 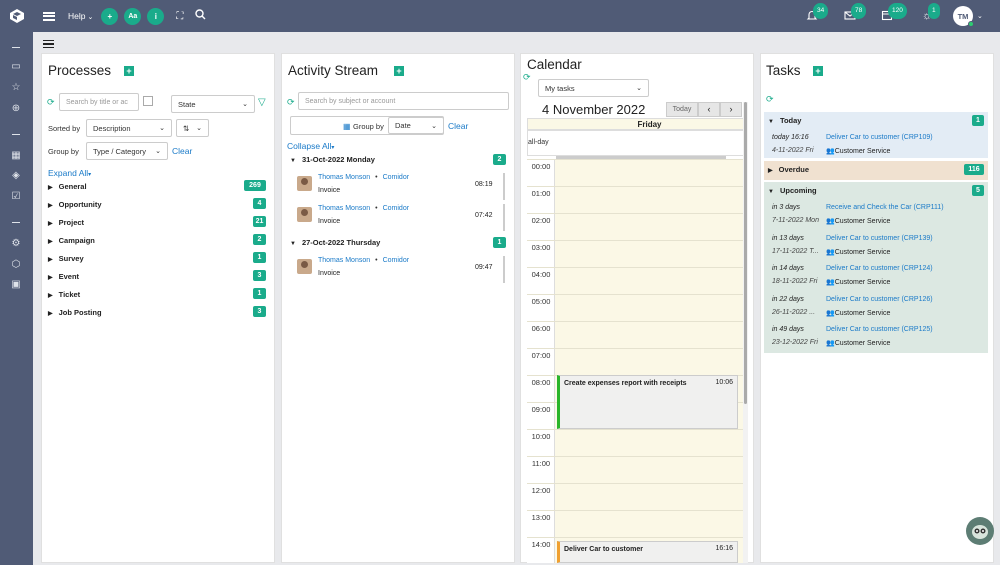 What do you see at coordinates (200, 16) in the screenshot?
I see `search-icon` at bounding box center [200, 16].